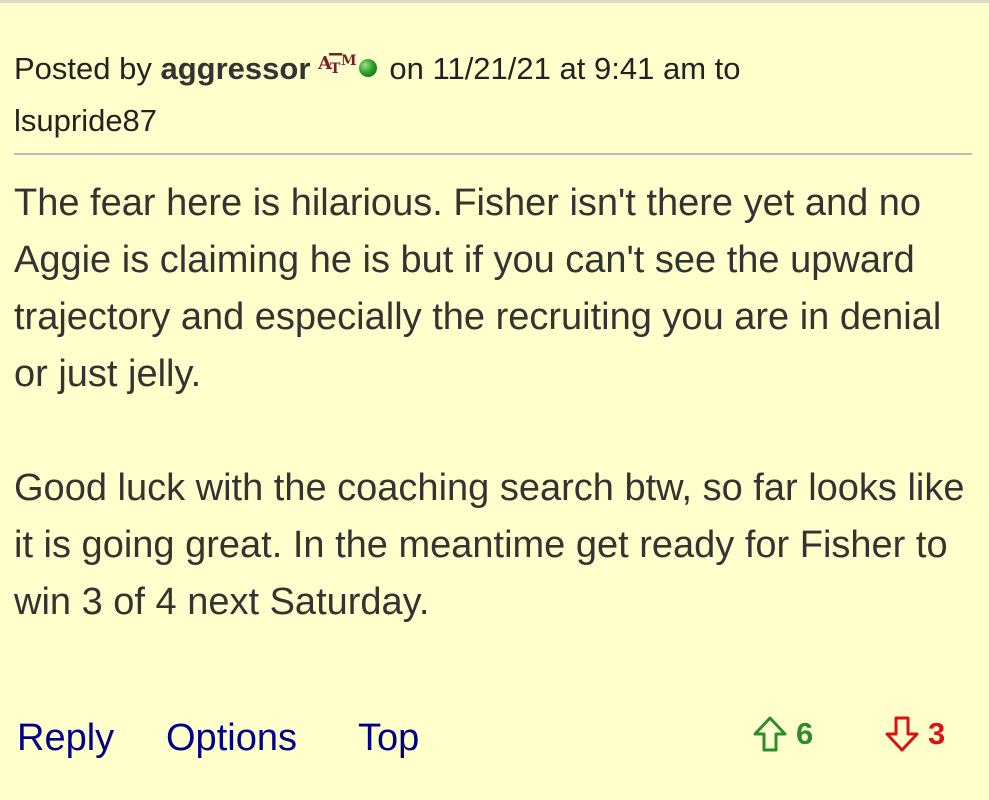  What do you see at coordinates (937, 733) in the screenshot?
I see `downvote-count: 3` at bounding box center [937, 733].